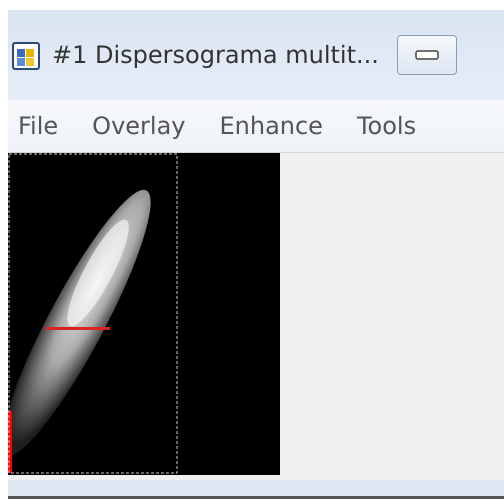 This screenshot has width=504, height=499. Describe the element at coordinates (139, 126) in the screenshot. I see `menu-item: Overlay` at that location.